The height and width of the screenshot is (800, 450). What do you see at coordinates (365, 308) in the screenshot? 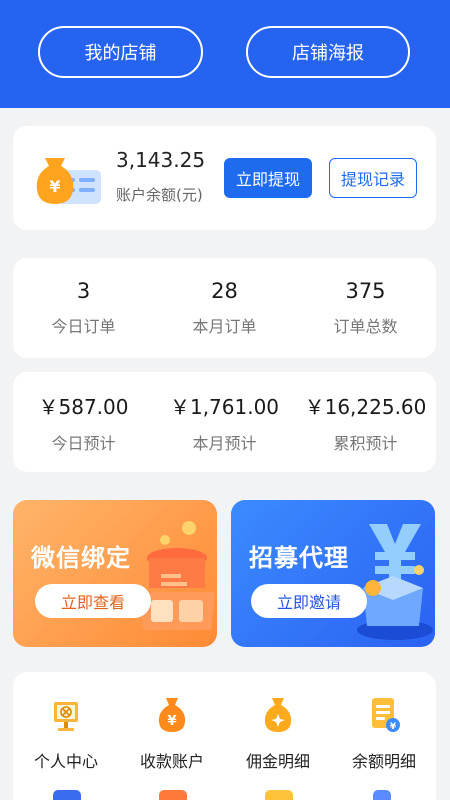
I see `stat-total-orders: 375 订单总数` at bounding box center [365, 308].